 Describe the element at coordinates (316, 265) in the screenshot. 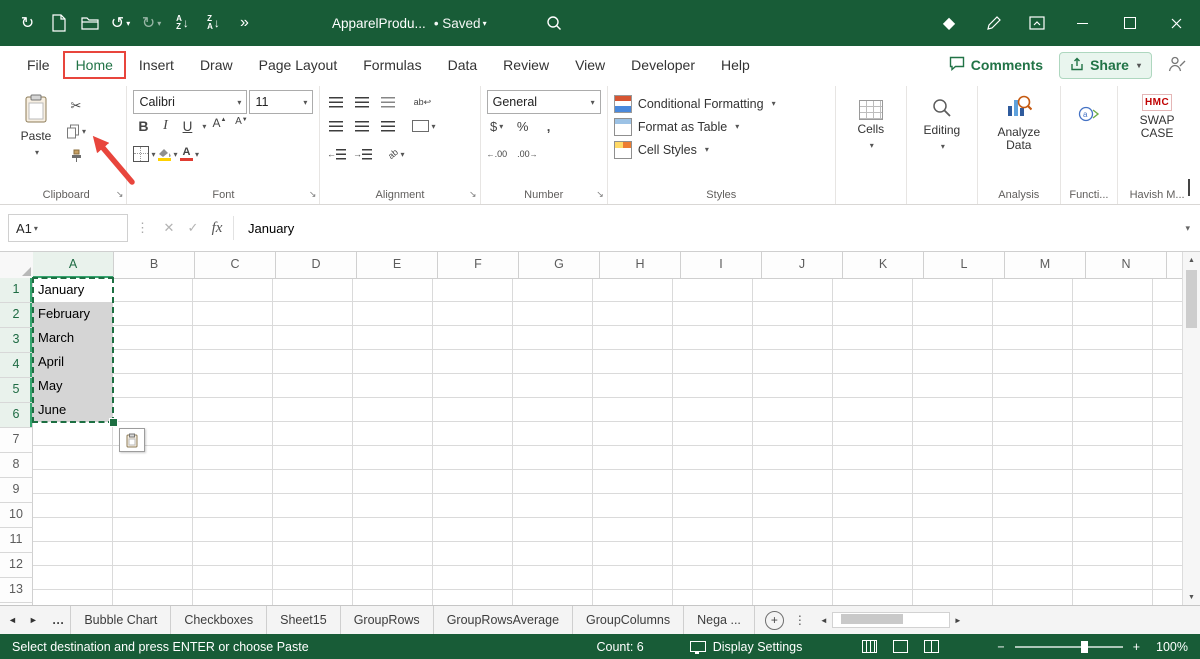

I see `column-header: D` at that location.